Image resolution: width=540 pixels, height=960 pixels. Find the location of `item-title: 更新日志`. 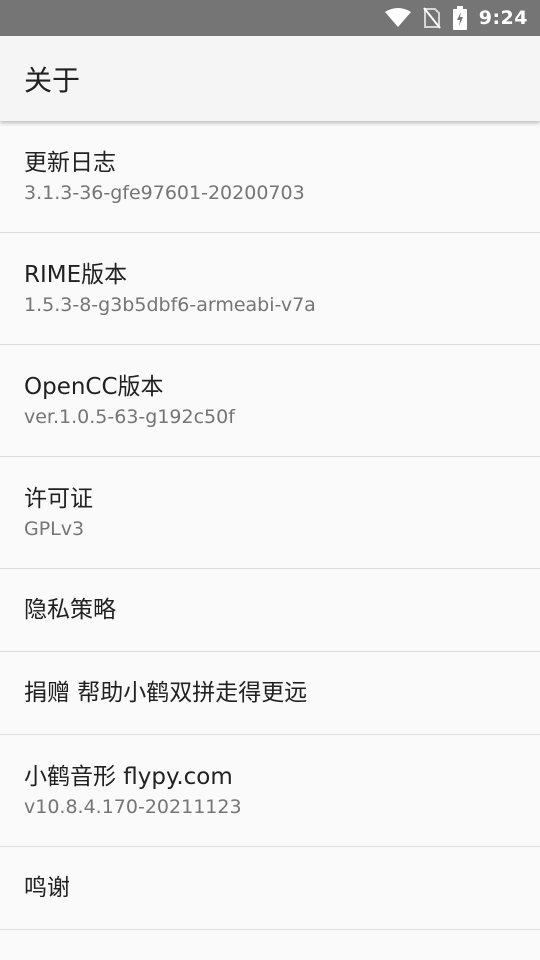

item-title: 更新日志 is located at coordinates (70, 162).